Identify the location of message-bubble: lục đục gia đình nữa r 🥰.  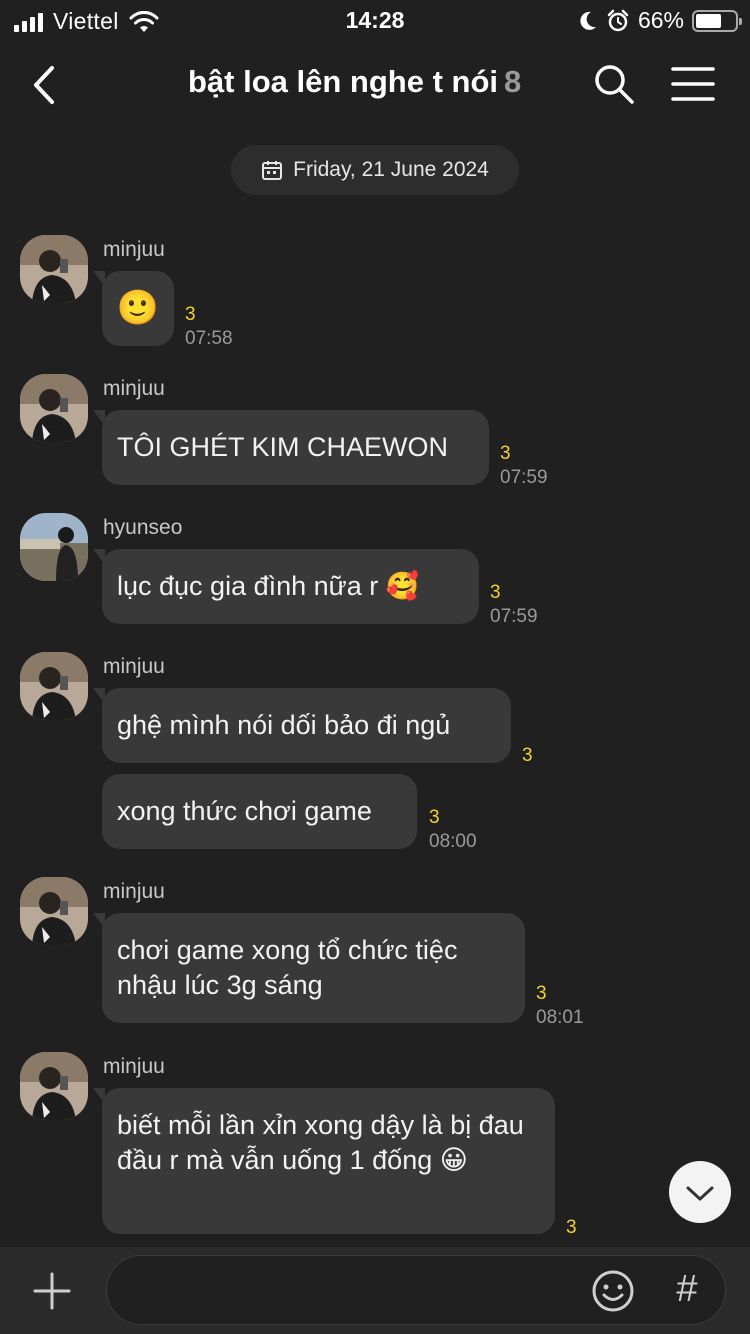
(286, 586).